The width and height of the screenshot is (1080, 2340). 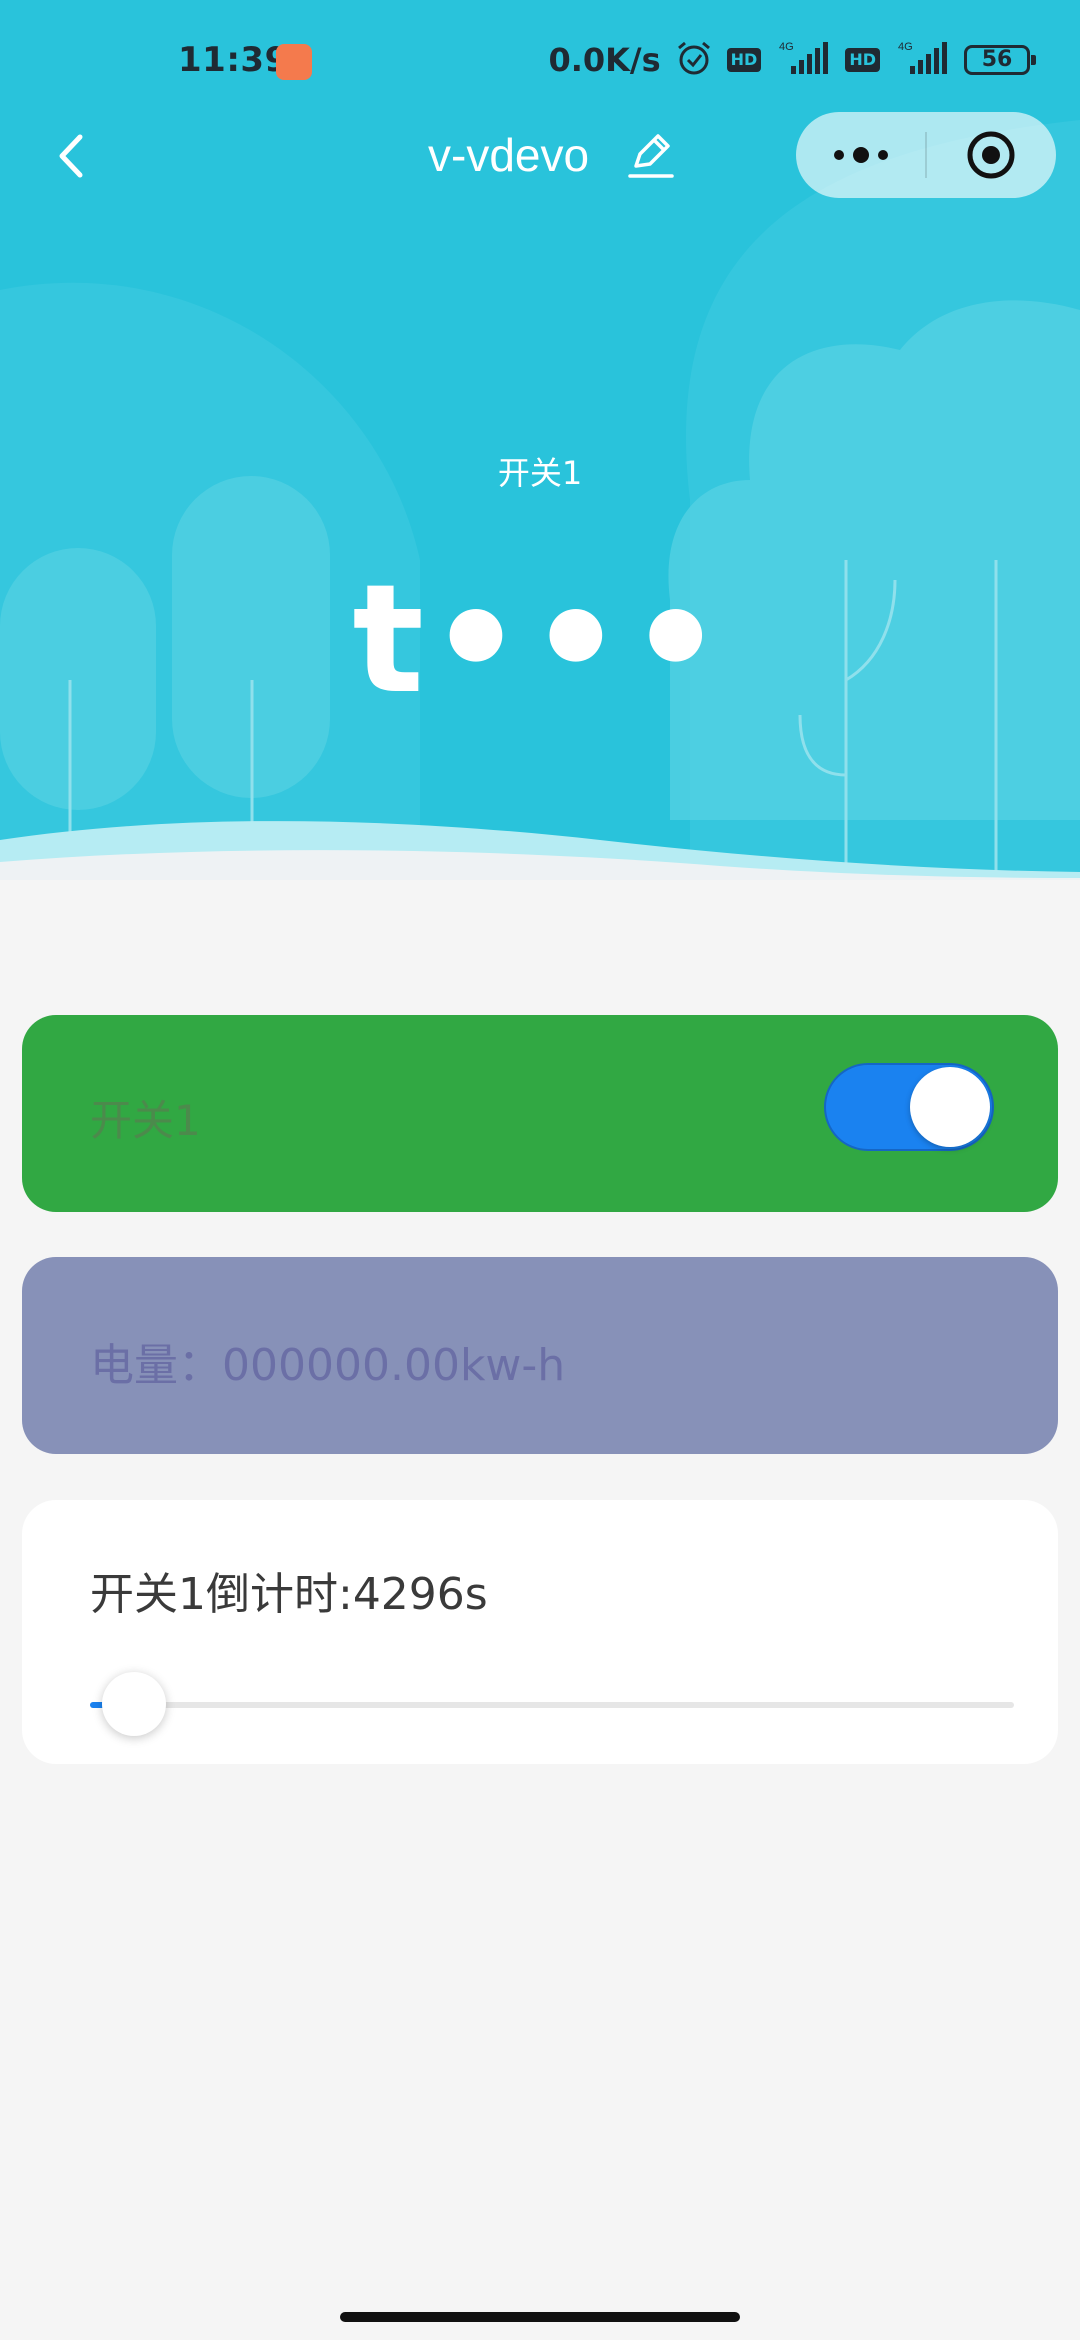 What do you see at coordinates (922, 60) in the screenshot?
I see `signal-icon-2: 4G` at bounding box center [922, 60].